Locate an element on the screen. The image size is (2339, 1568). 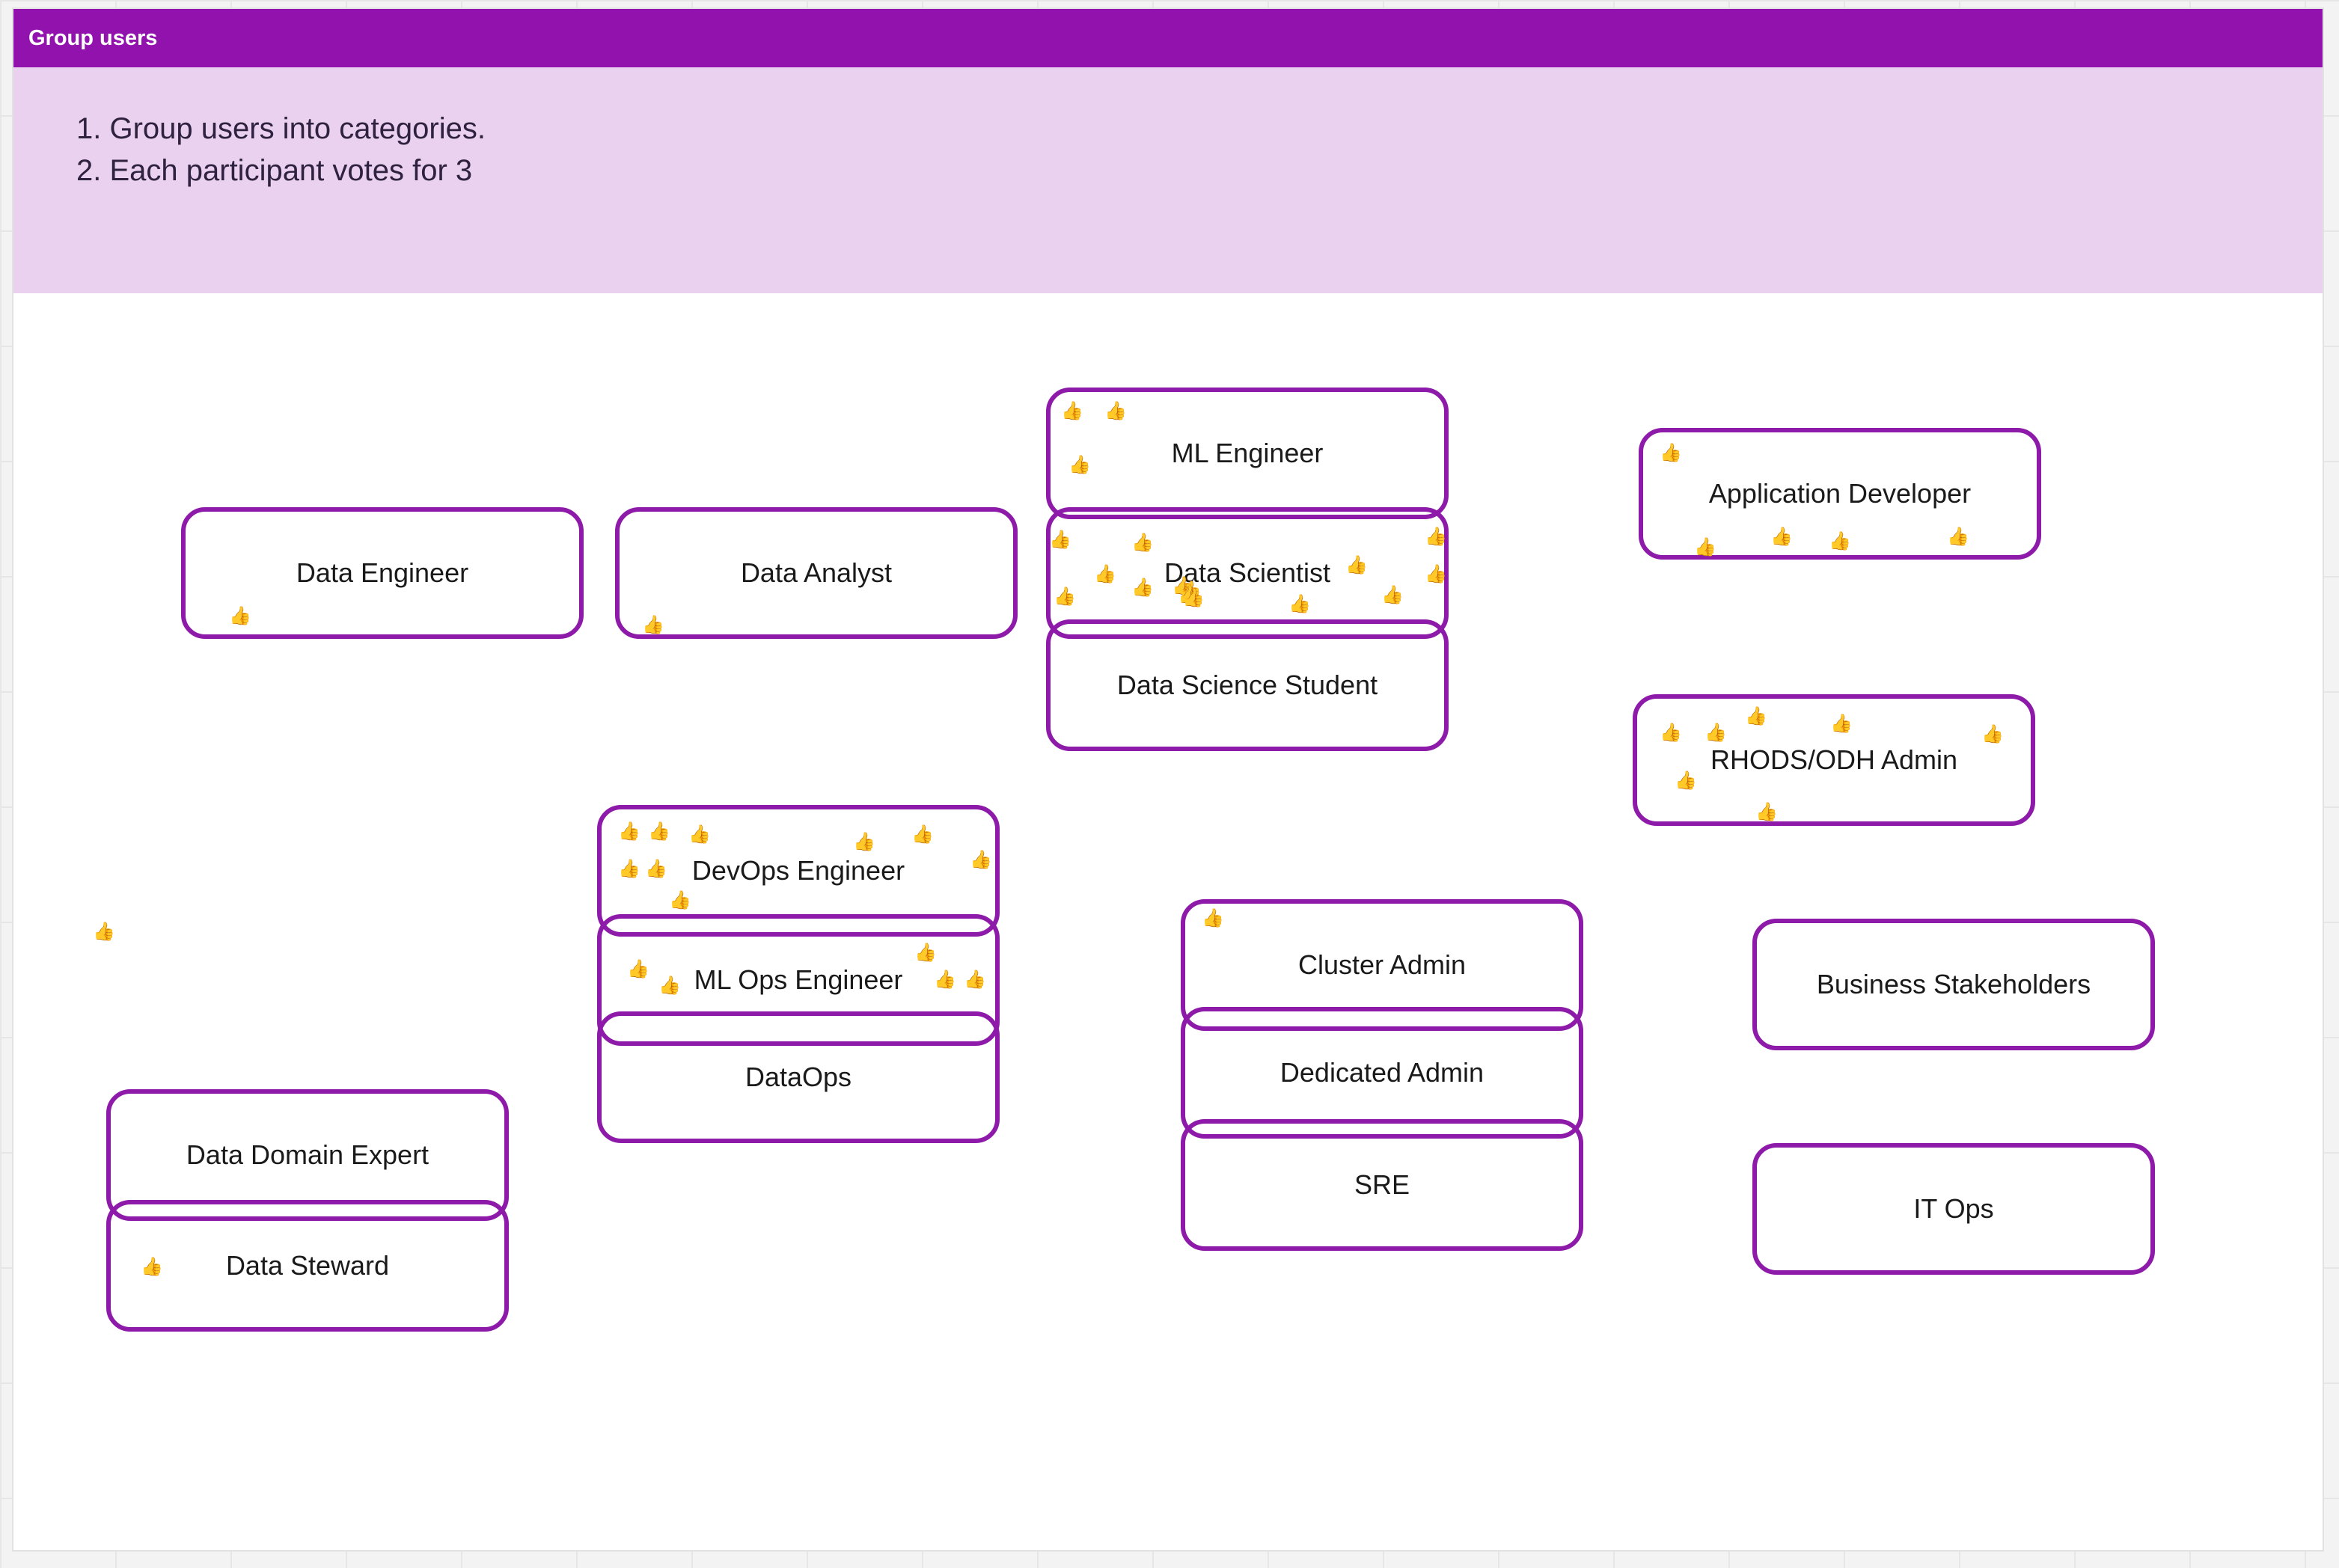
card-label: Application Developer is located at coordinates (1840, 493).